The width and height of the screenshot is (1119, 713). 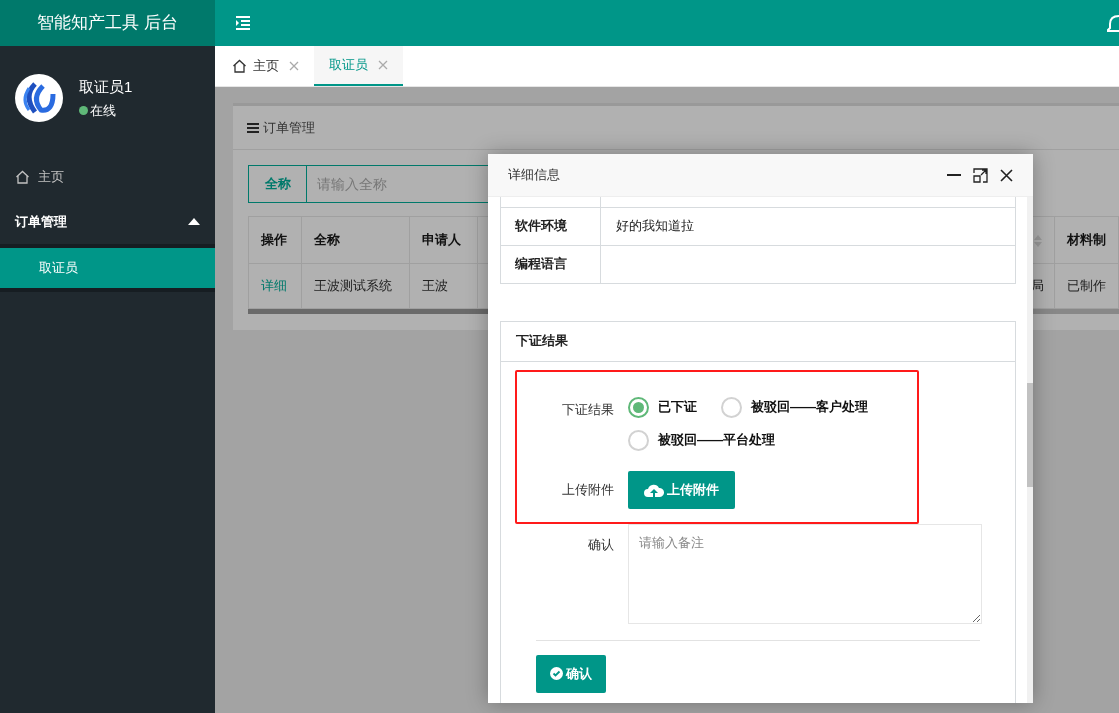 I want to click on field-label: 下证结果, so click(x=588, y=409).